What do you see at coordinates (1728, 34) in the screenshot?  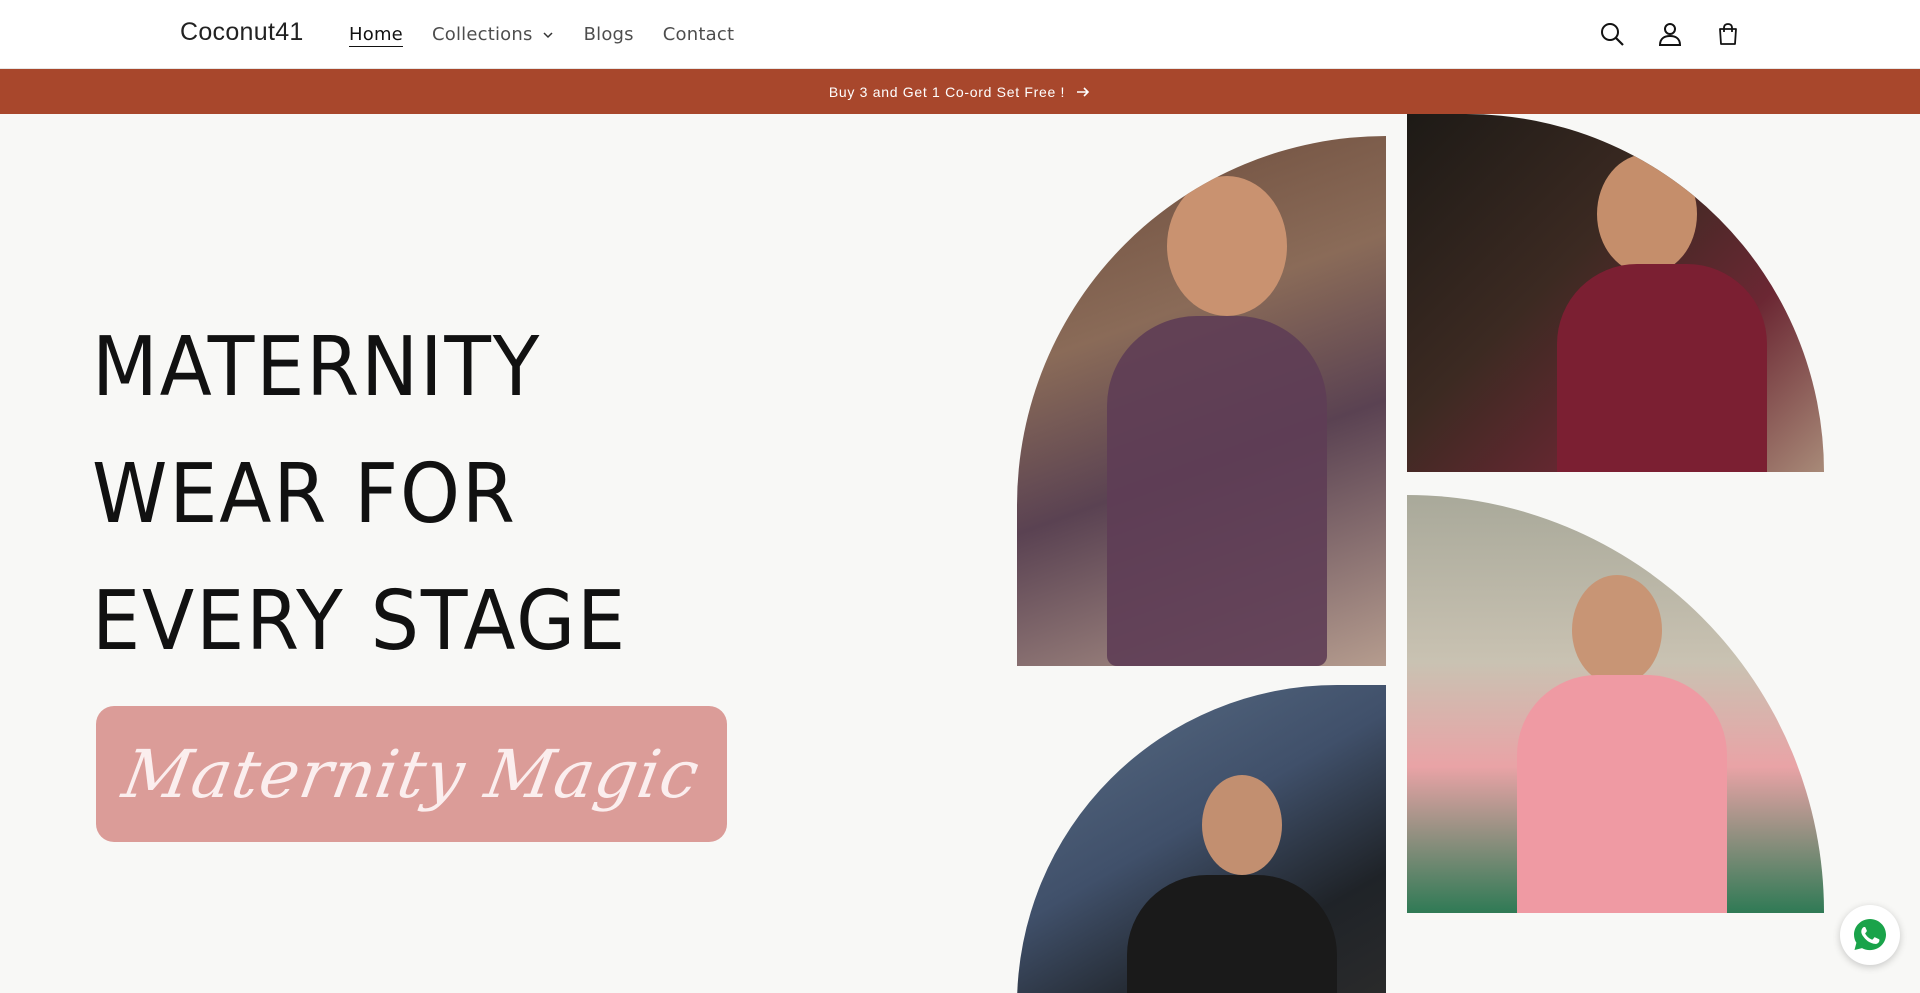 I see `cart-icon` at bounding box center [1728, 34].